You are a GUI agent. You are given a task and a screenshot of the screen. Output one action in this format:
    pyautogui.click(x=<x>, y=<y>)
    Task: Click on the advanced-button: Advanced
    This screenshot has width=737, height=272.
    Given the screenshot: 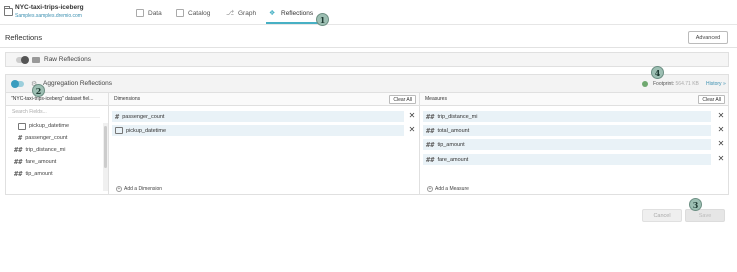 What is the action you would take?
    pyautogui.click(x=708, y=37)
    